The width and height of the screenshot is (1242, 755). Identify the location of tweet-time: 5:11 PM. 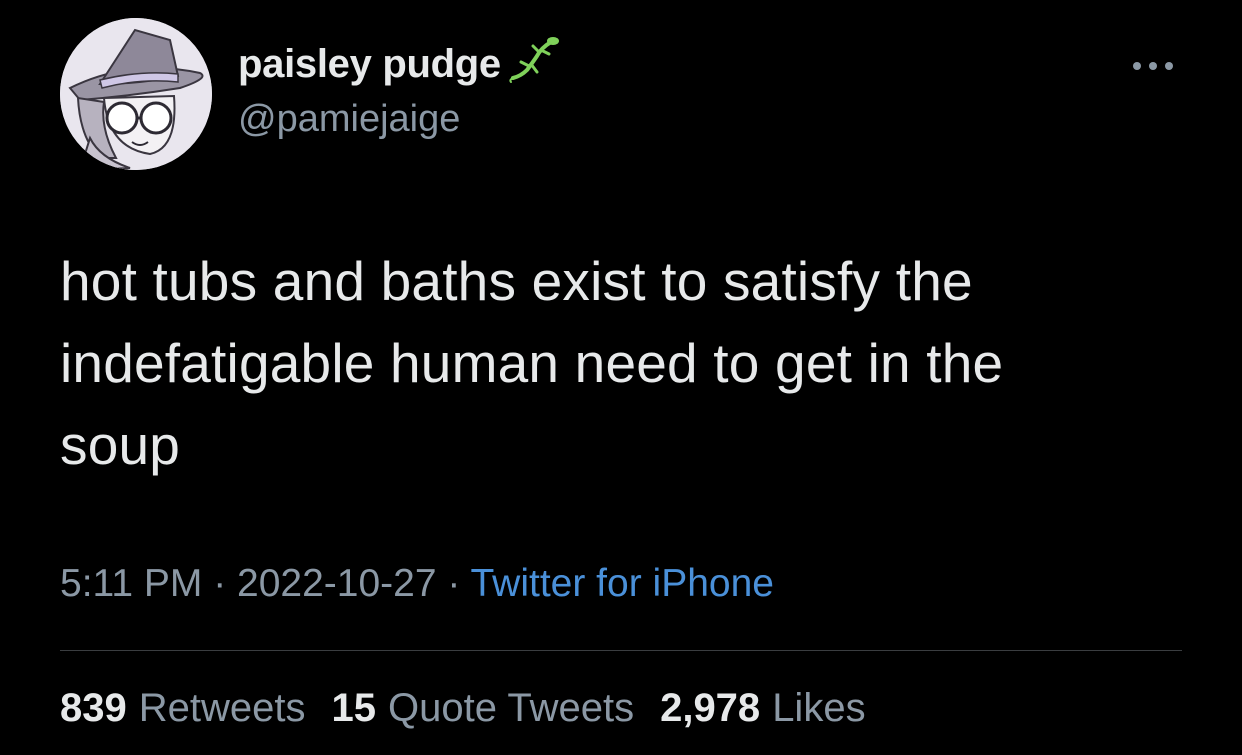
(131, 583).